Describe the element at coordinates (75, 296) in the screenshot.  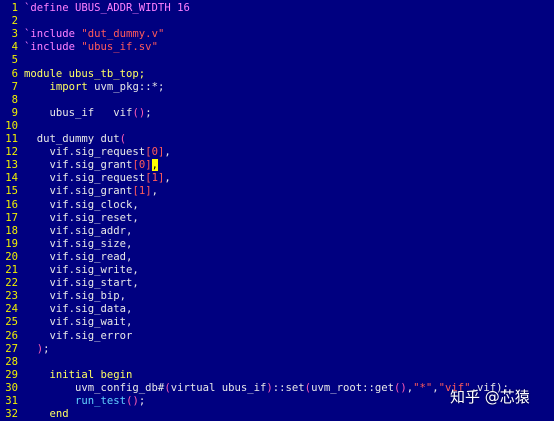
I see `code-token: vif.sig_bip,` at that location.